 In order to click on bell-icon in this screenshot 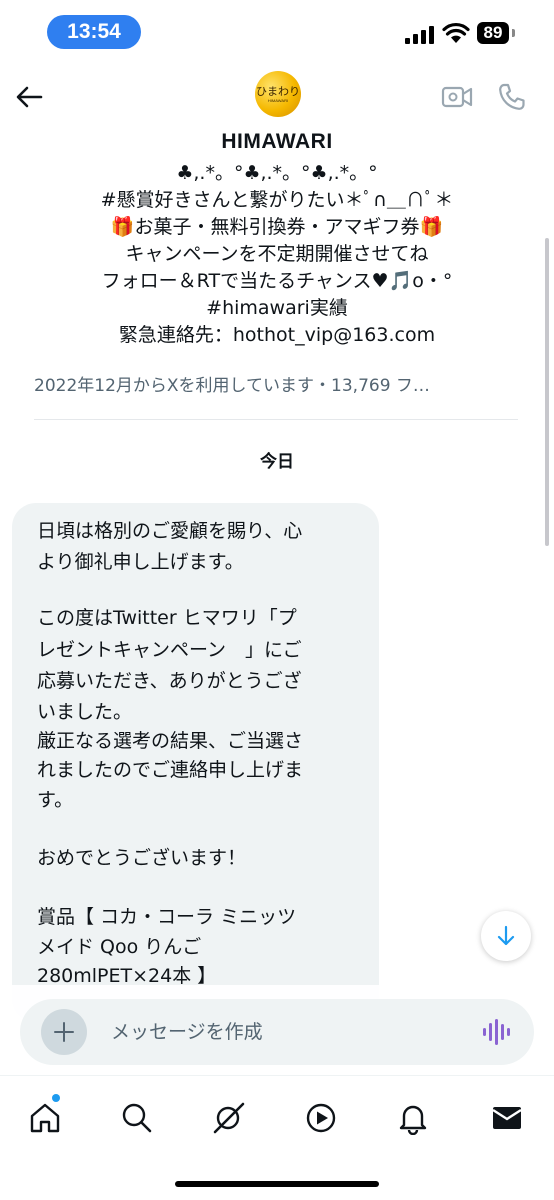, I will do `click(413, 1120)`.